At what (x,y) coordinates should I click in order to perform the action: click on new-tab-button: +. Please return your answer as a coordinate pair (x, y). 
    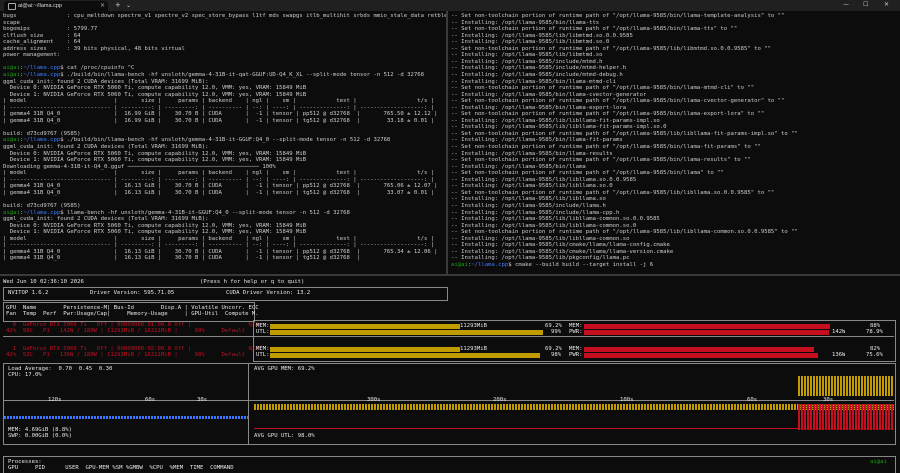
    Looking at the image, I should click on (118, 5).